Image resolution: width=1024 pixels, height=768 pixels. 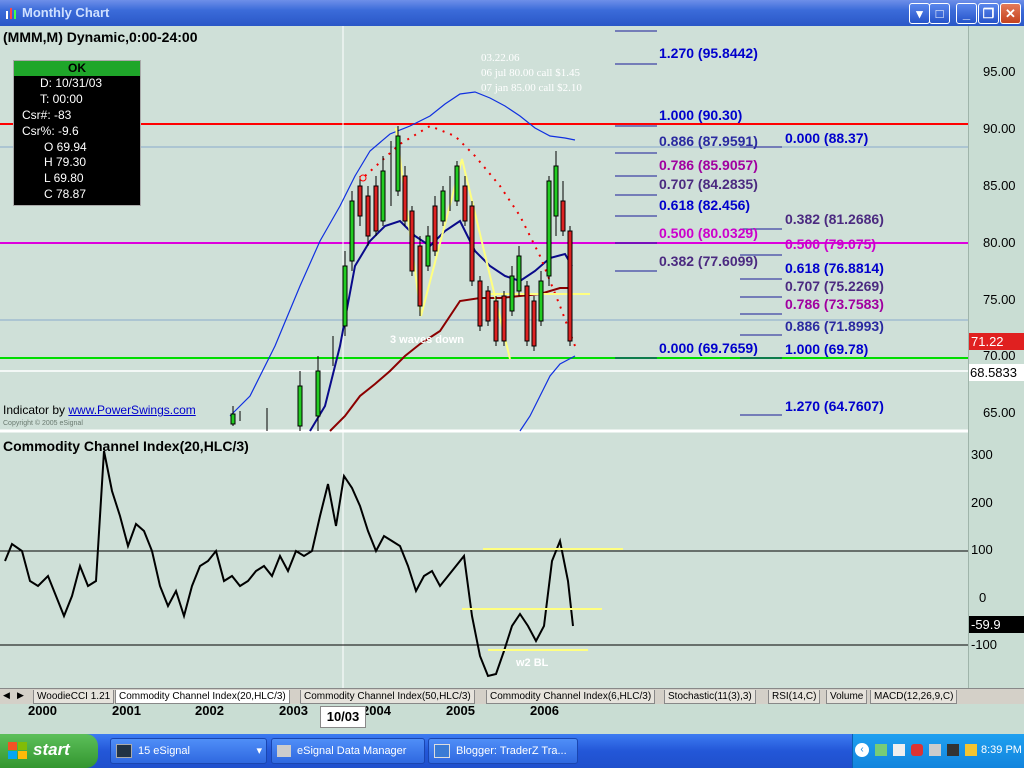 What do you see at coordinates (500, 58) in the screenshot?
I see `annotation-date: 03.22.06` at bounding box center [500, 58].